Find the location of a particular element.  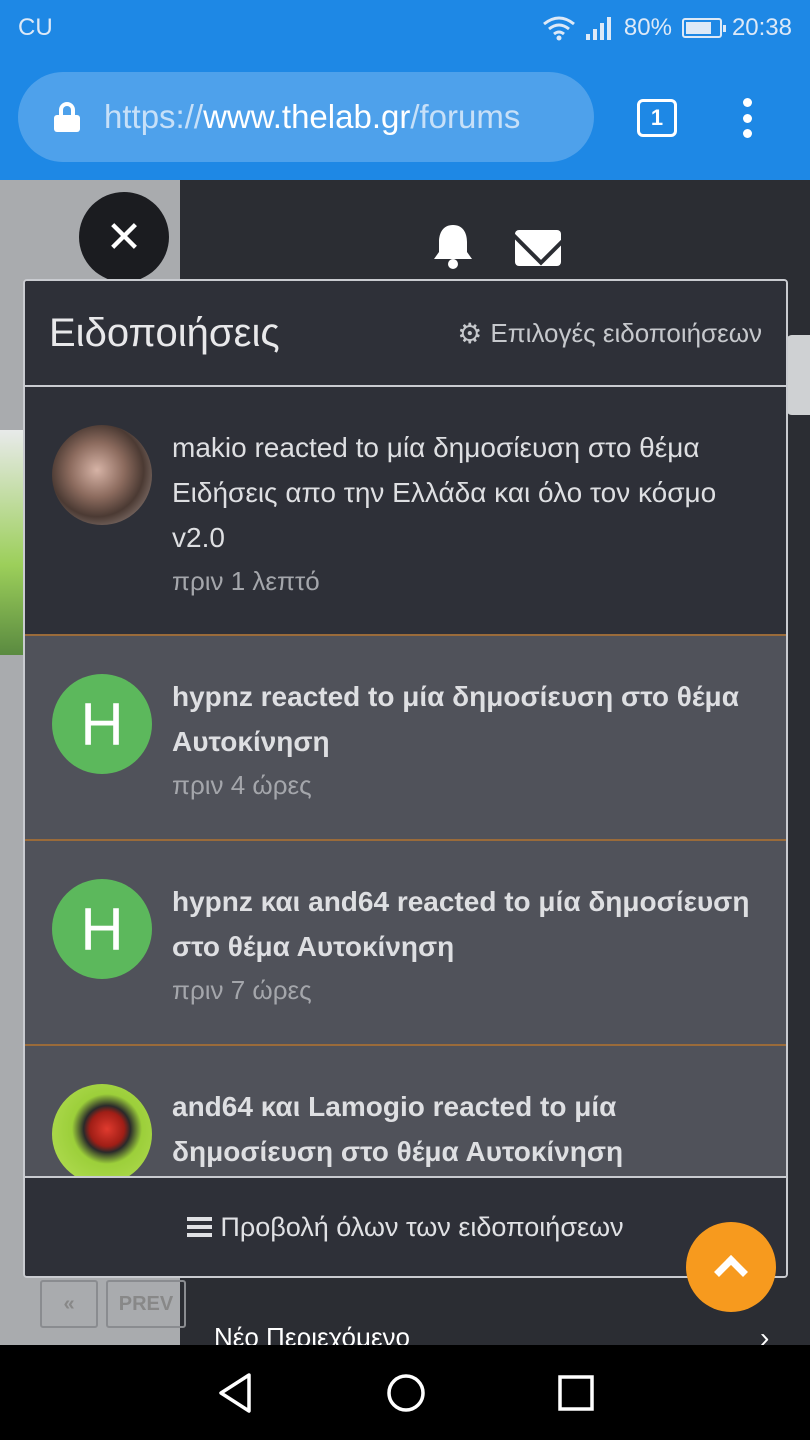

status-icons: 80% 20:38 is located at coordinates (667, 28).